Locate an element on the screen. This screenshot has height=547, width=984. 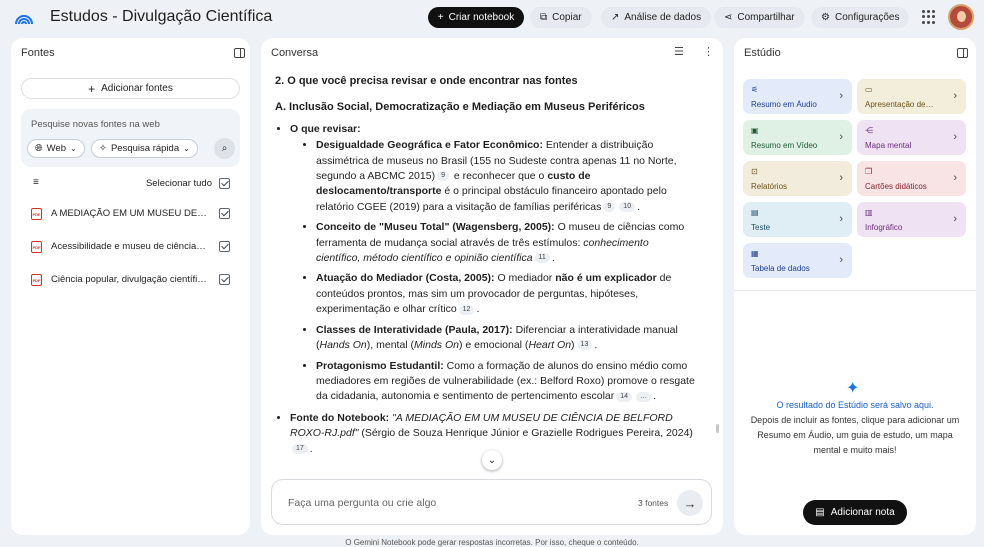
web-source-dropdown: 🌐︎ Web ⌄ is located at coordinates (56, 148).